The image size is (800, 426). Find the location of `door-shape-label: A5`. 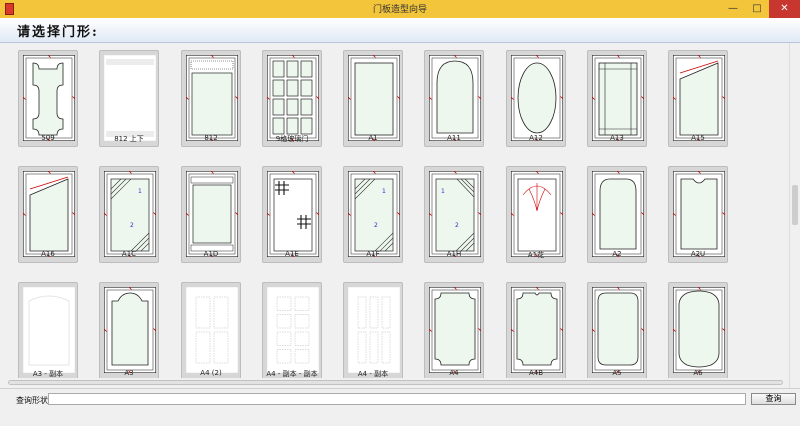

door-shape-label: A5 is located at coordinates (617, 373).